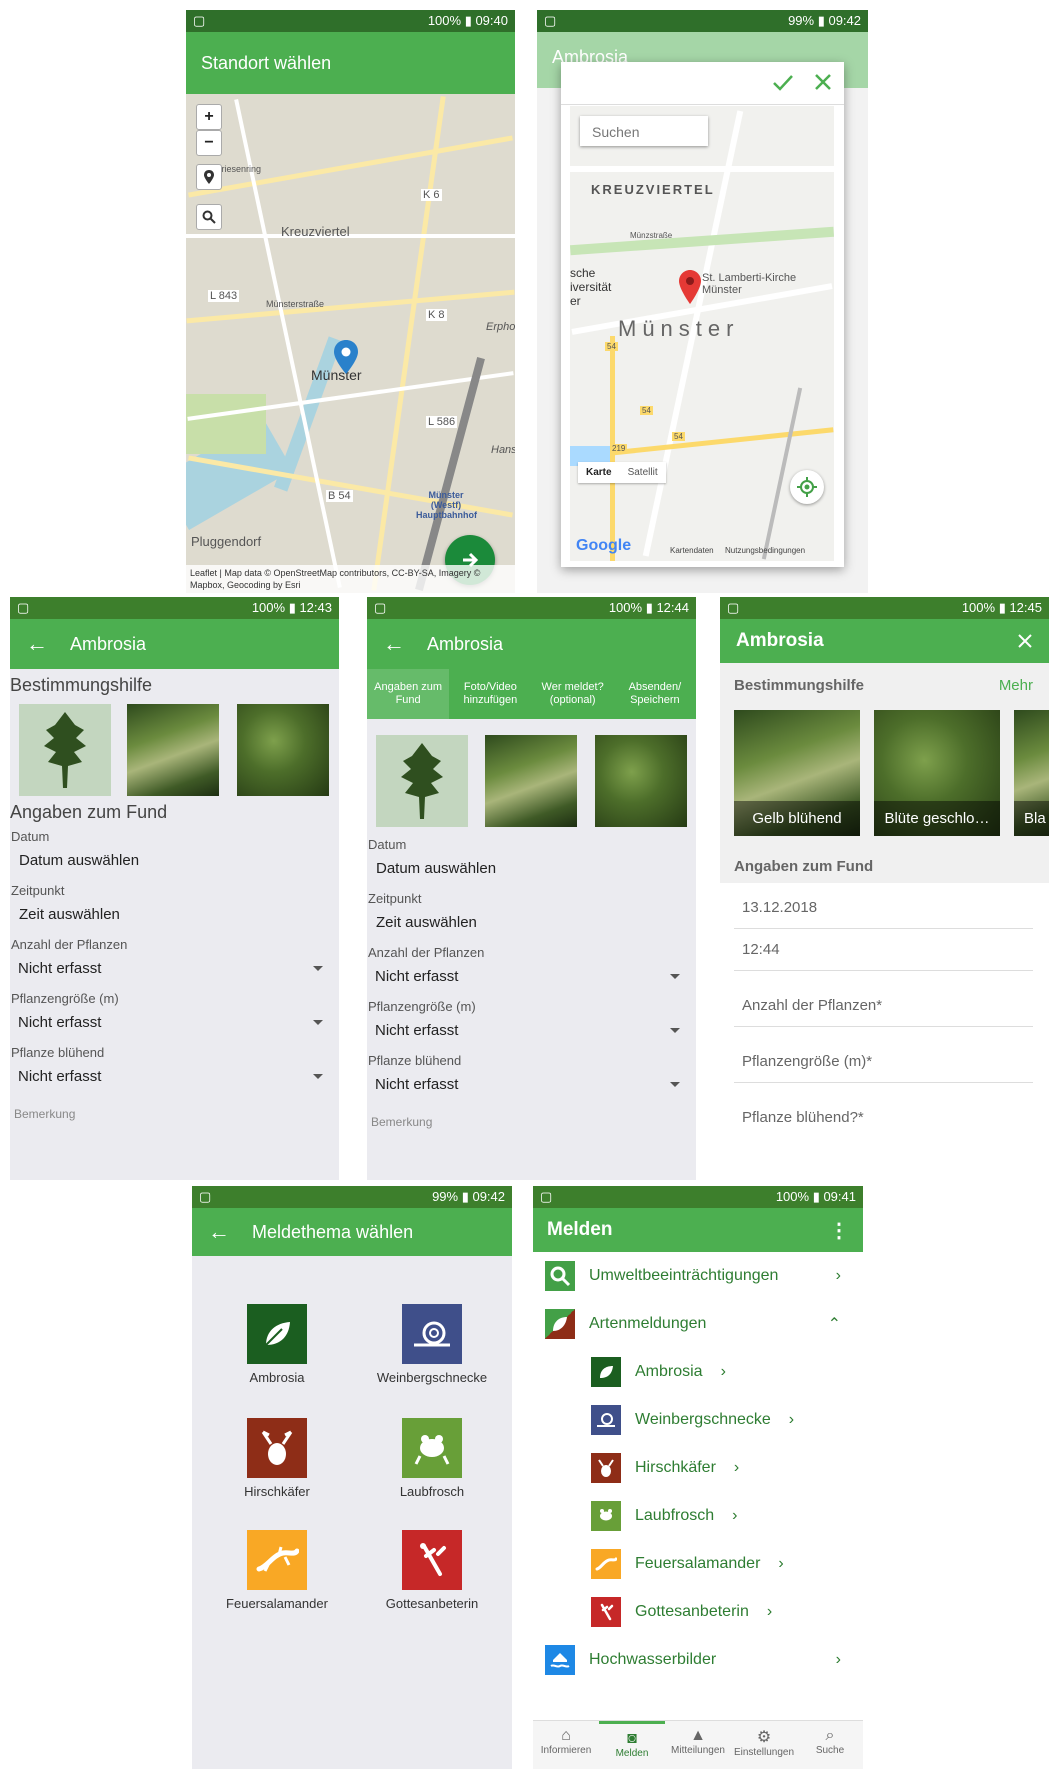 The image size is (1051, 1769). Describe the element at coordinates (436, 315) in the screenshot. I see `map-label: K 8` at that location.